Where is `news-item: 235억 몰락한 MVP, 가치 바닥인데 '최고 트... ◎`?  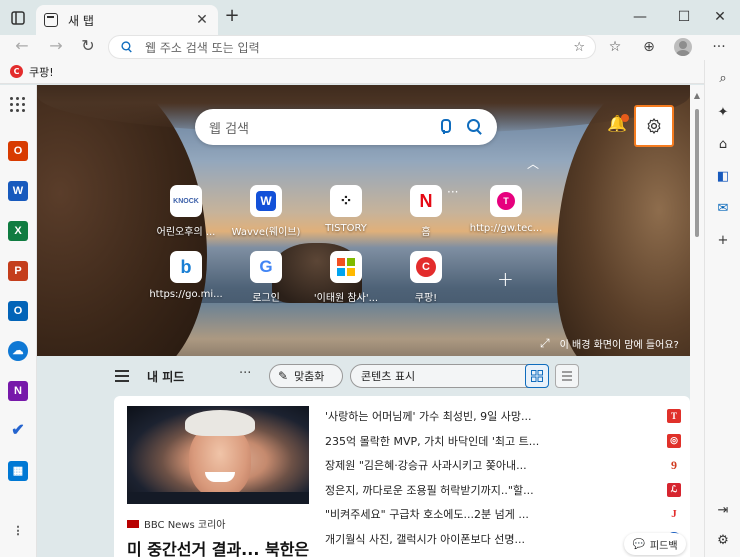 news-item: 235억 몰락한 MVP, 가치 바닥인데 '최고 트... ◎ is located at coordinates (503, 441).